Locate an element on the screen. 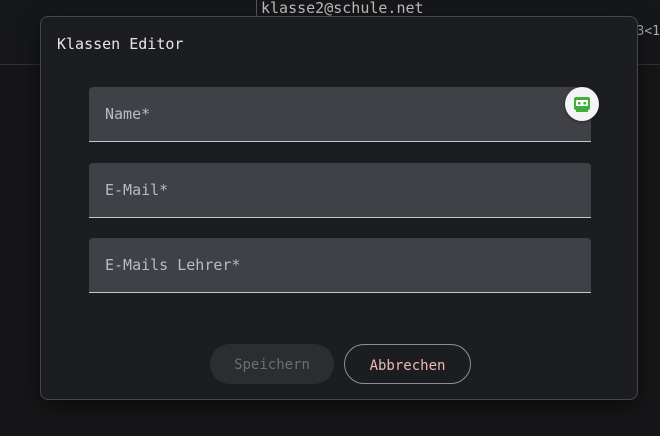 The image size is (660, 436). save-button: Speichern is located at coordinates (272, 364).